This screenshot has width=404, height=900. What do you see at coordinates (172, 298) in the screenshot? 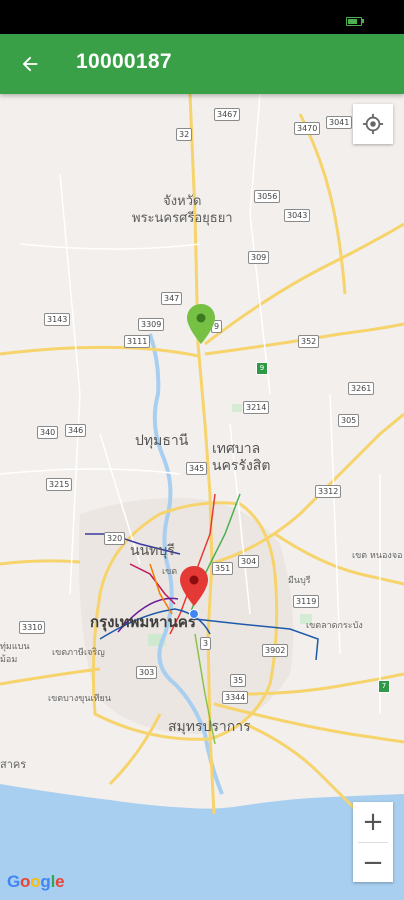
I see `road-shield: 347` at bounding box center [172, 298].